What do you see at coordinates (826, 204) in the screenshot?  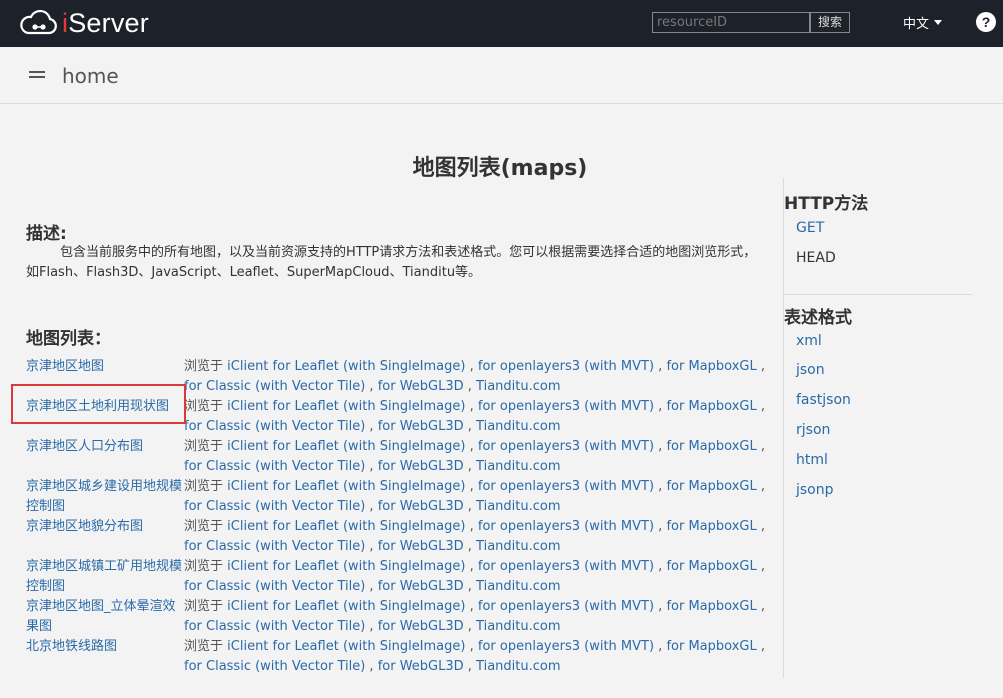 I see `http-methods-heading: HTTP方法` at bounding box center [826, 204].